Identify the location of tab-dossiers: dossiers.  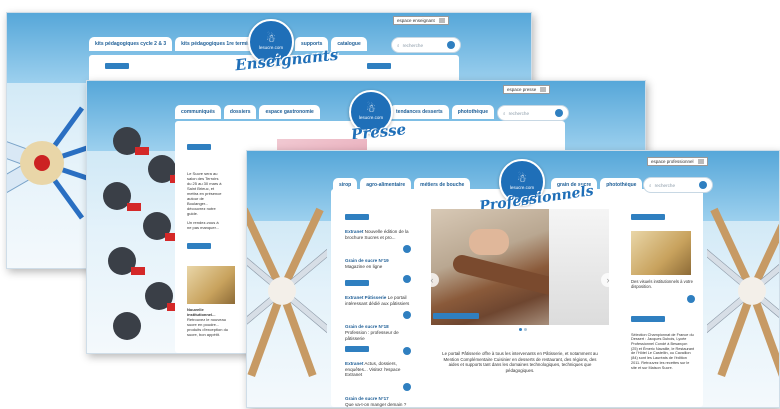
(240, 112).